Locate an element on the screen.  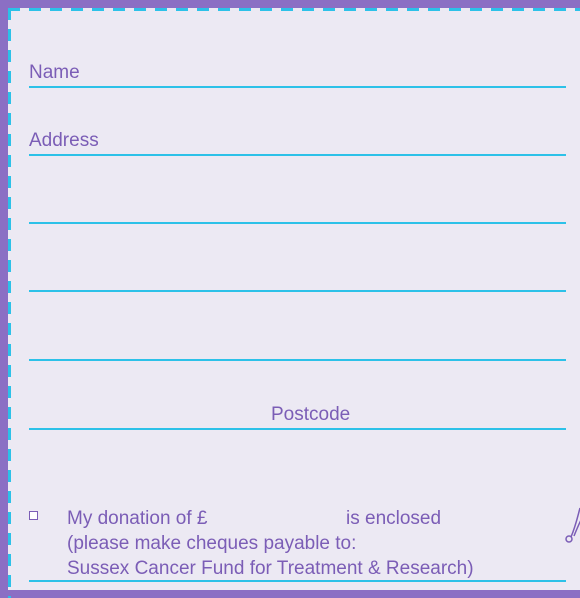
donation-suffix: is enclosed is located at coordinates (394, 518).